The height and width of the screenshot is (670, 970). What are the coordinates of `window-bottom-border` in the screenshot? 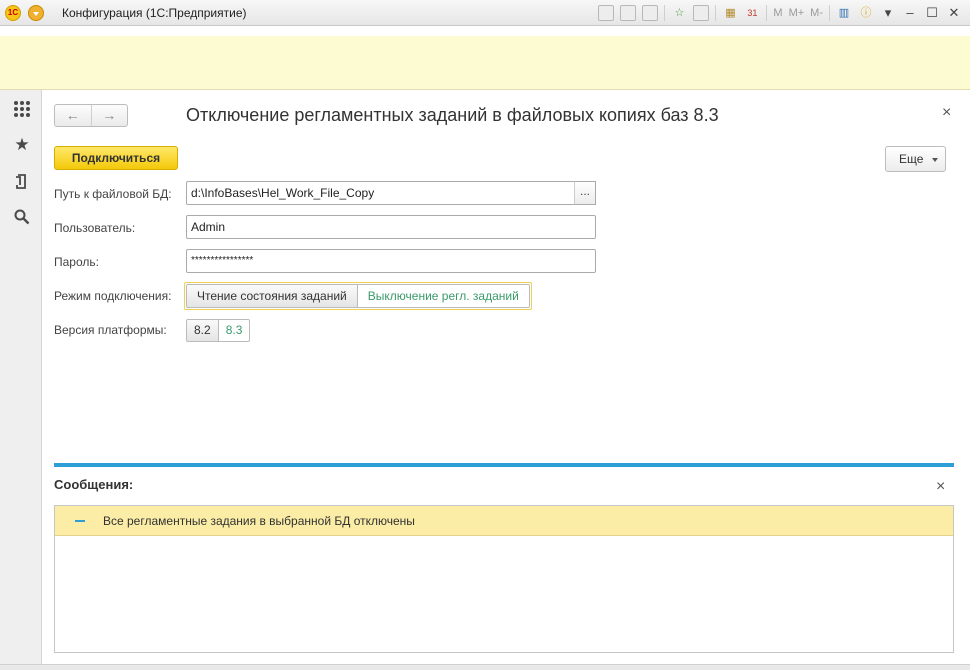 It's located at (485, 667).